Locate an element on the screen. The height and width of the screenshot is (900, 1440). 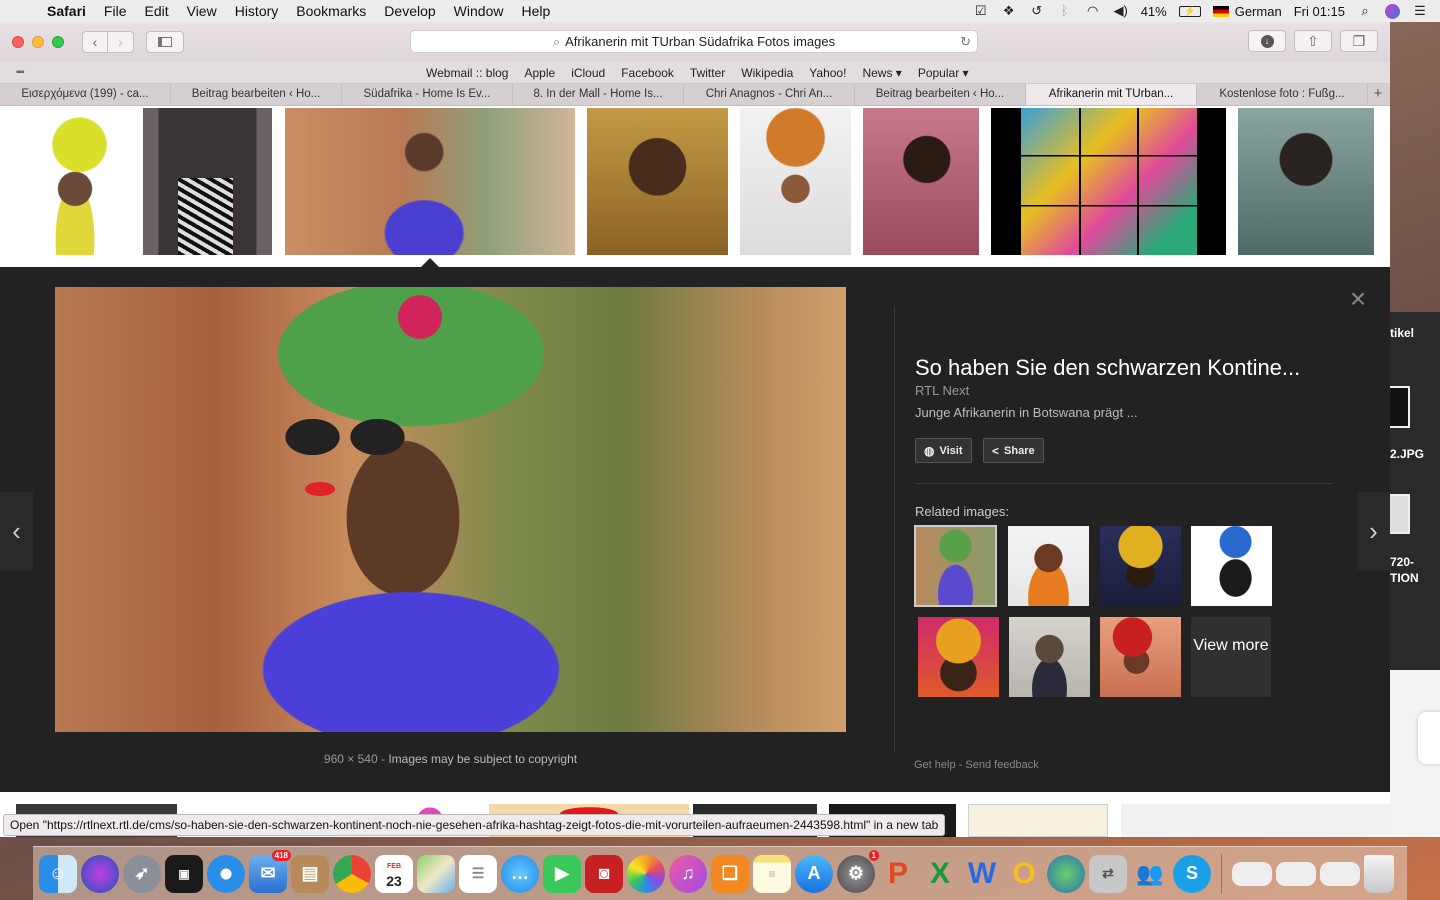
finder-icon: ☺ is located at coordinates (58, 873).